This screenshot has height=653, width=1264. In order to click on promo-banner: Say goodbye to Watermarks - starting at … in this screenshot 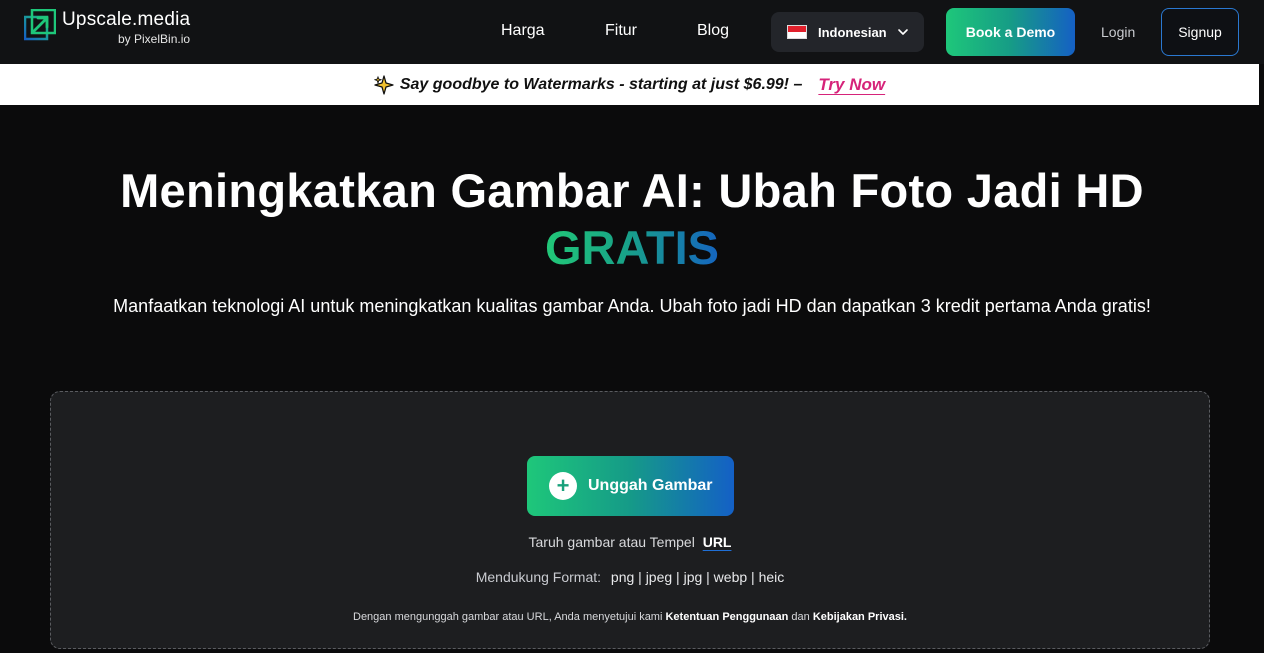, I will do `click(629, 84)`.